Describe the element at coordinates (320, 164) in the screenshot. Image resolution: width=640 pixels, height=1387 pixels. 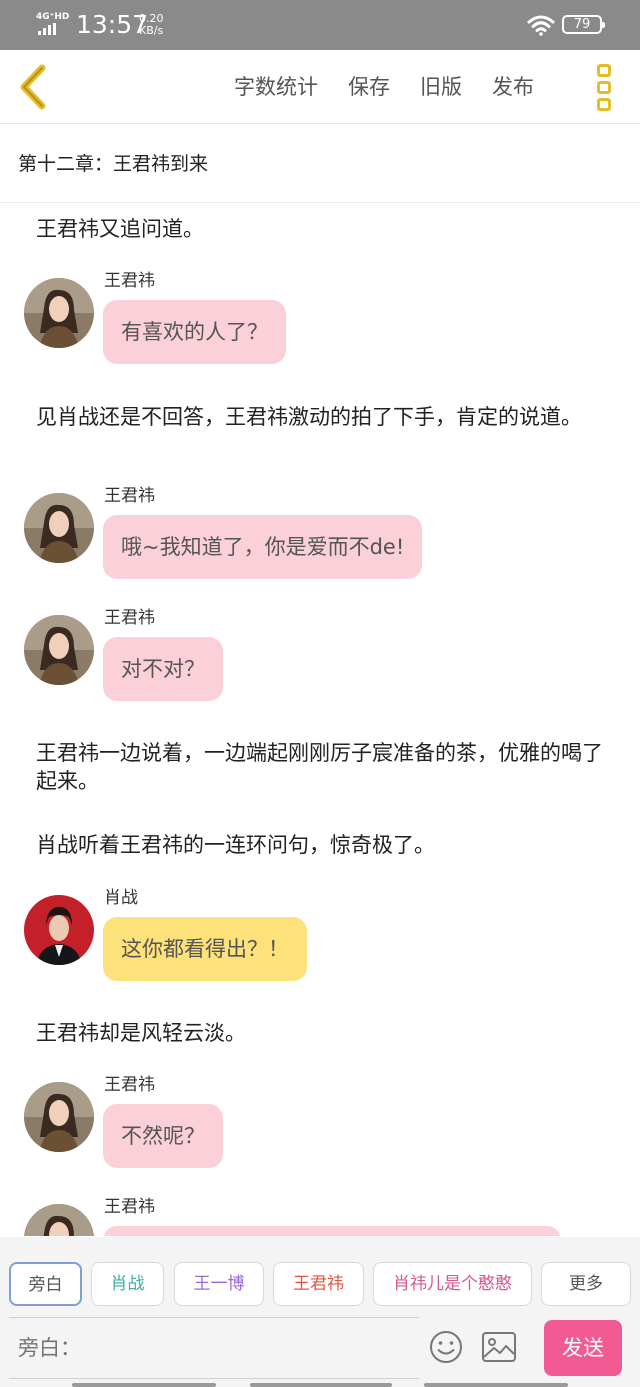
I see `chapter-header: 第十二章：王君祎到来` at that location.